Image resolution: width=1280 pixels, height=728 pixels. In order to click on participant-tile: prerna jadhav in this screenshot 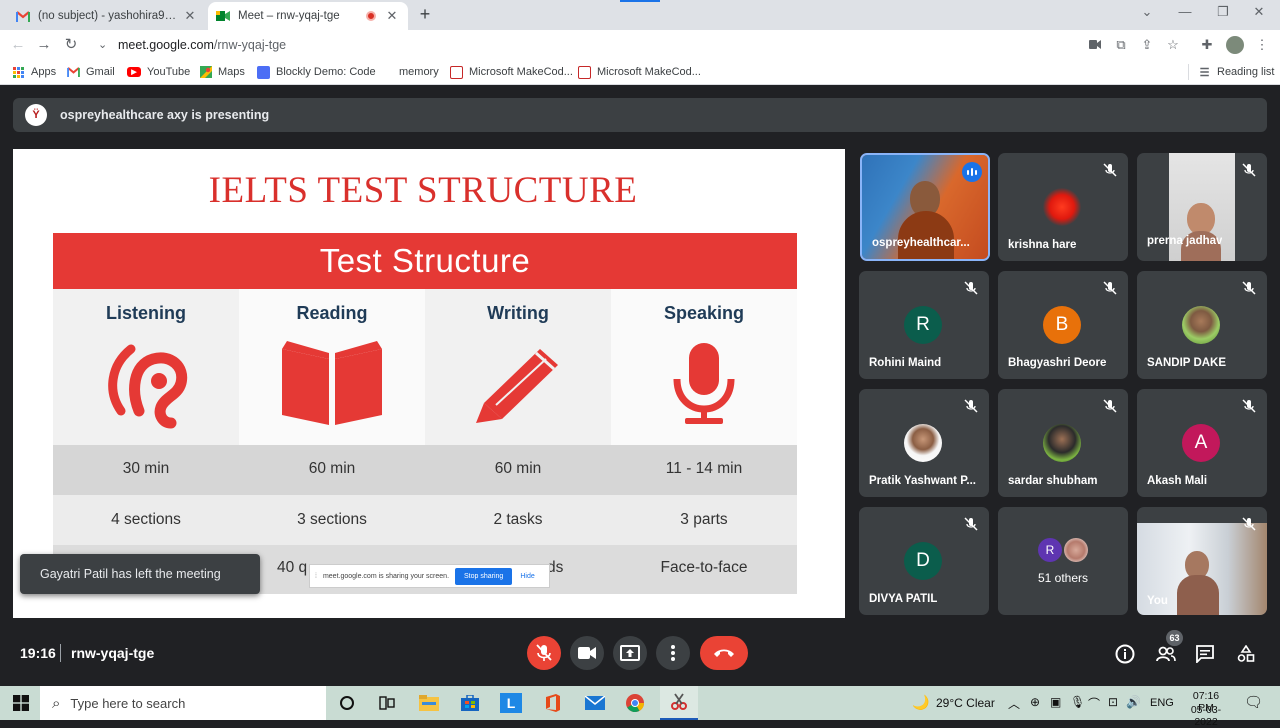, I will do `click(1202, 207)`.